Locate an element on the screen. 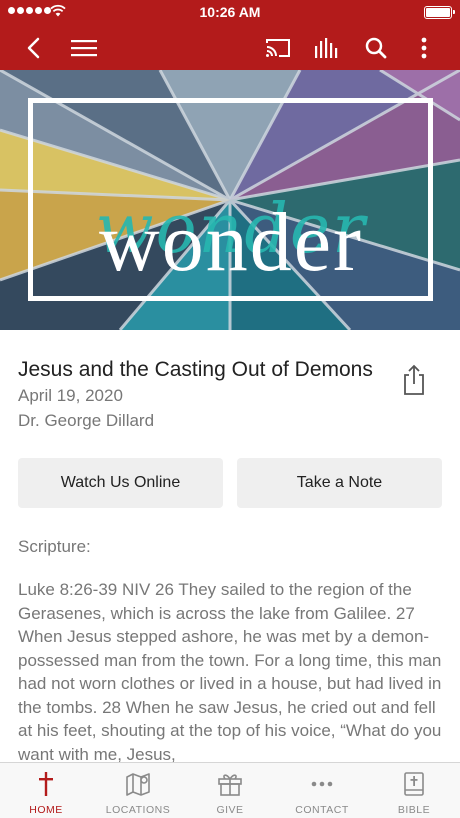 The width and height of the screenshot is (460, 818). more-icon is located at coordinates (424, 48).